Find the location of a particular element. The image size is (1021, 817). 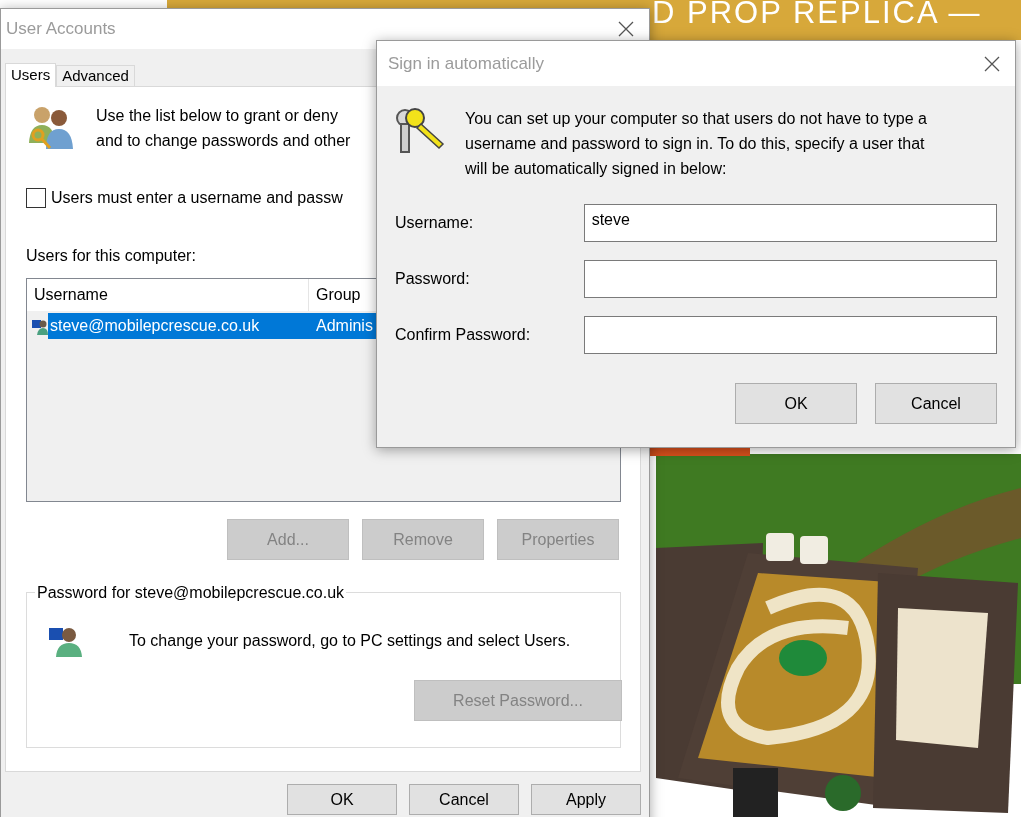

keys-icon is located at coordinates (419, 131).